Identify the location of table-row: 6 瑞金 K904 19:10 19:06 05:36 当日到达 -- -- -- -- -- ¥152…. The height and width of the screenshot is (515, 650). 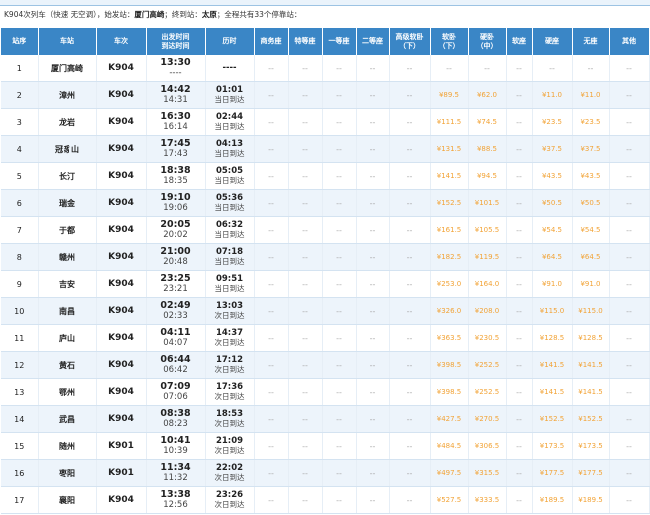
(325, 203).